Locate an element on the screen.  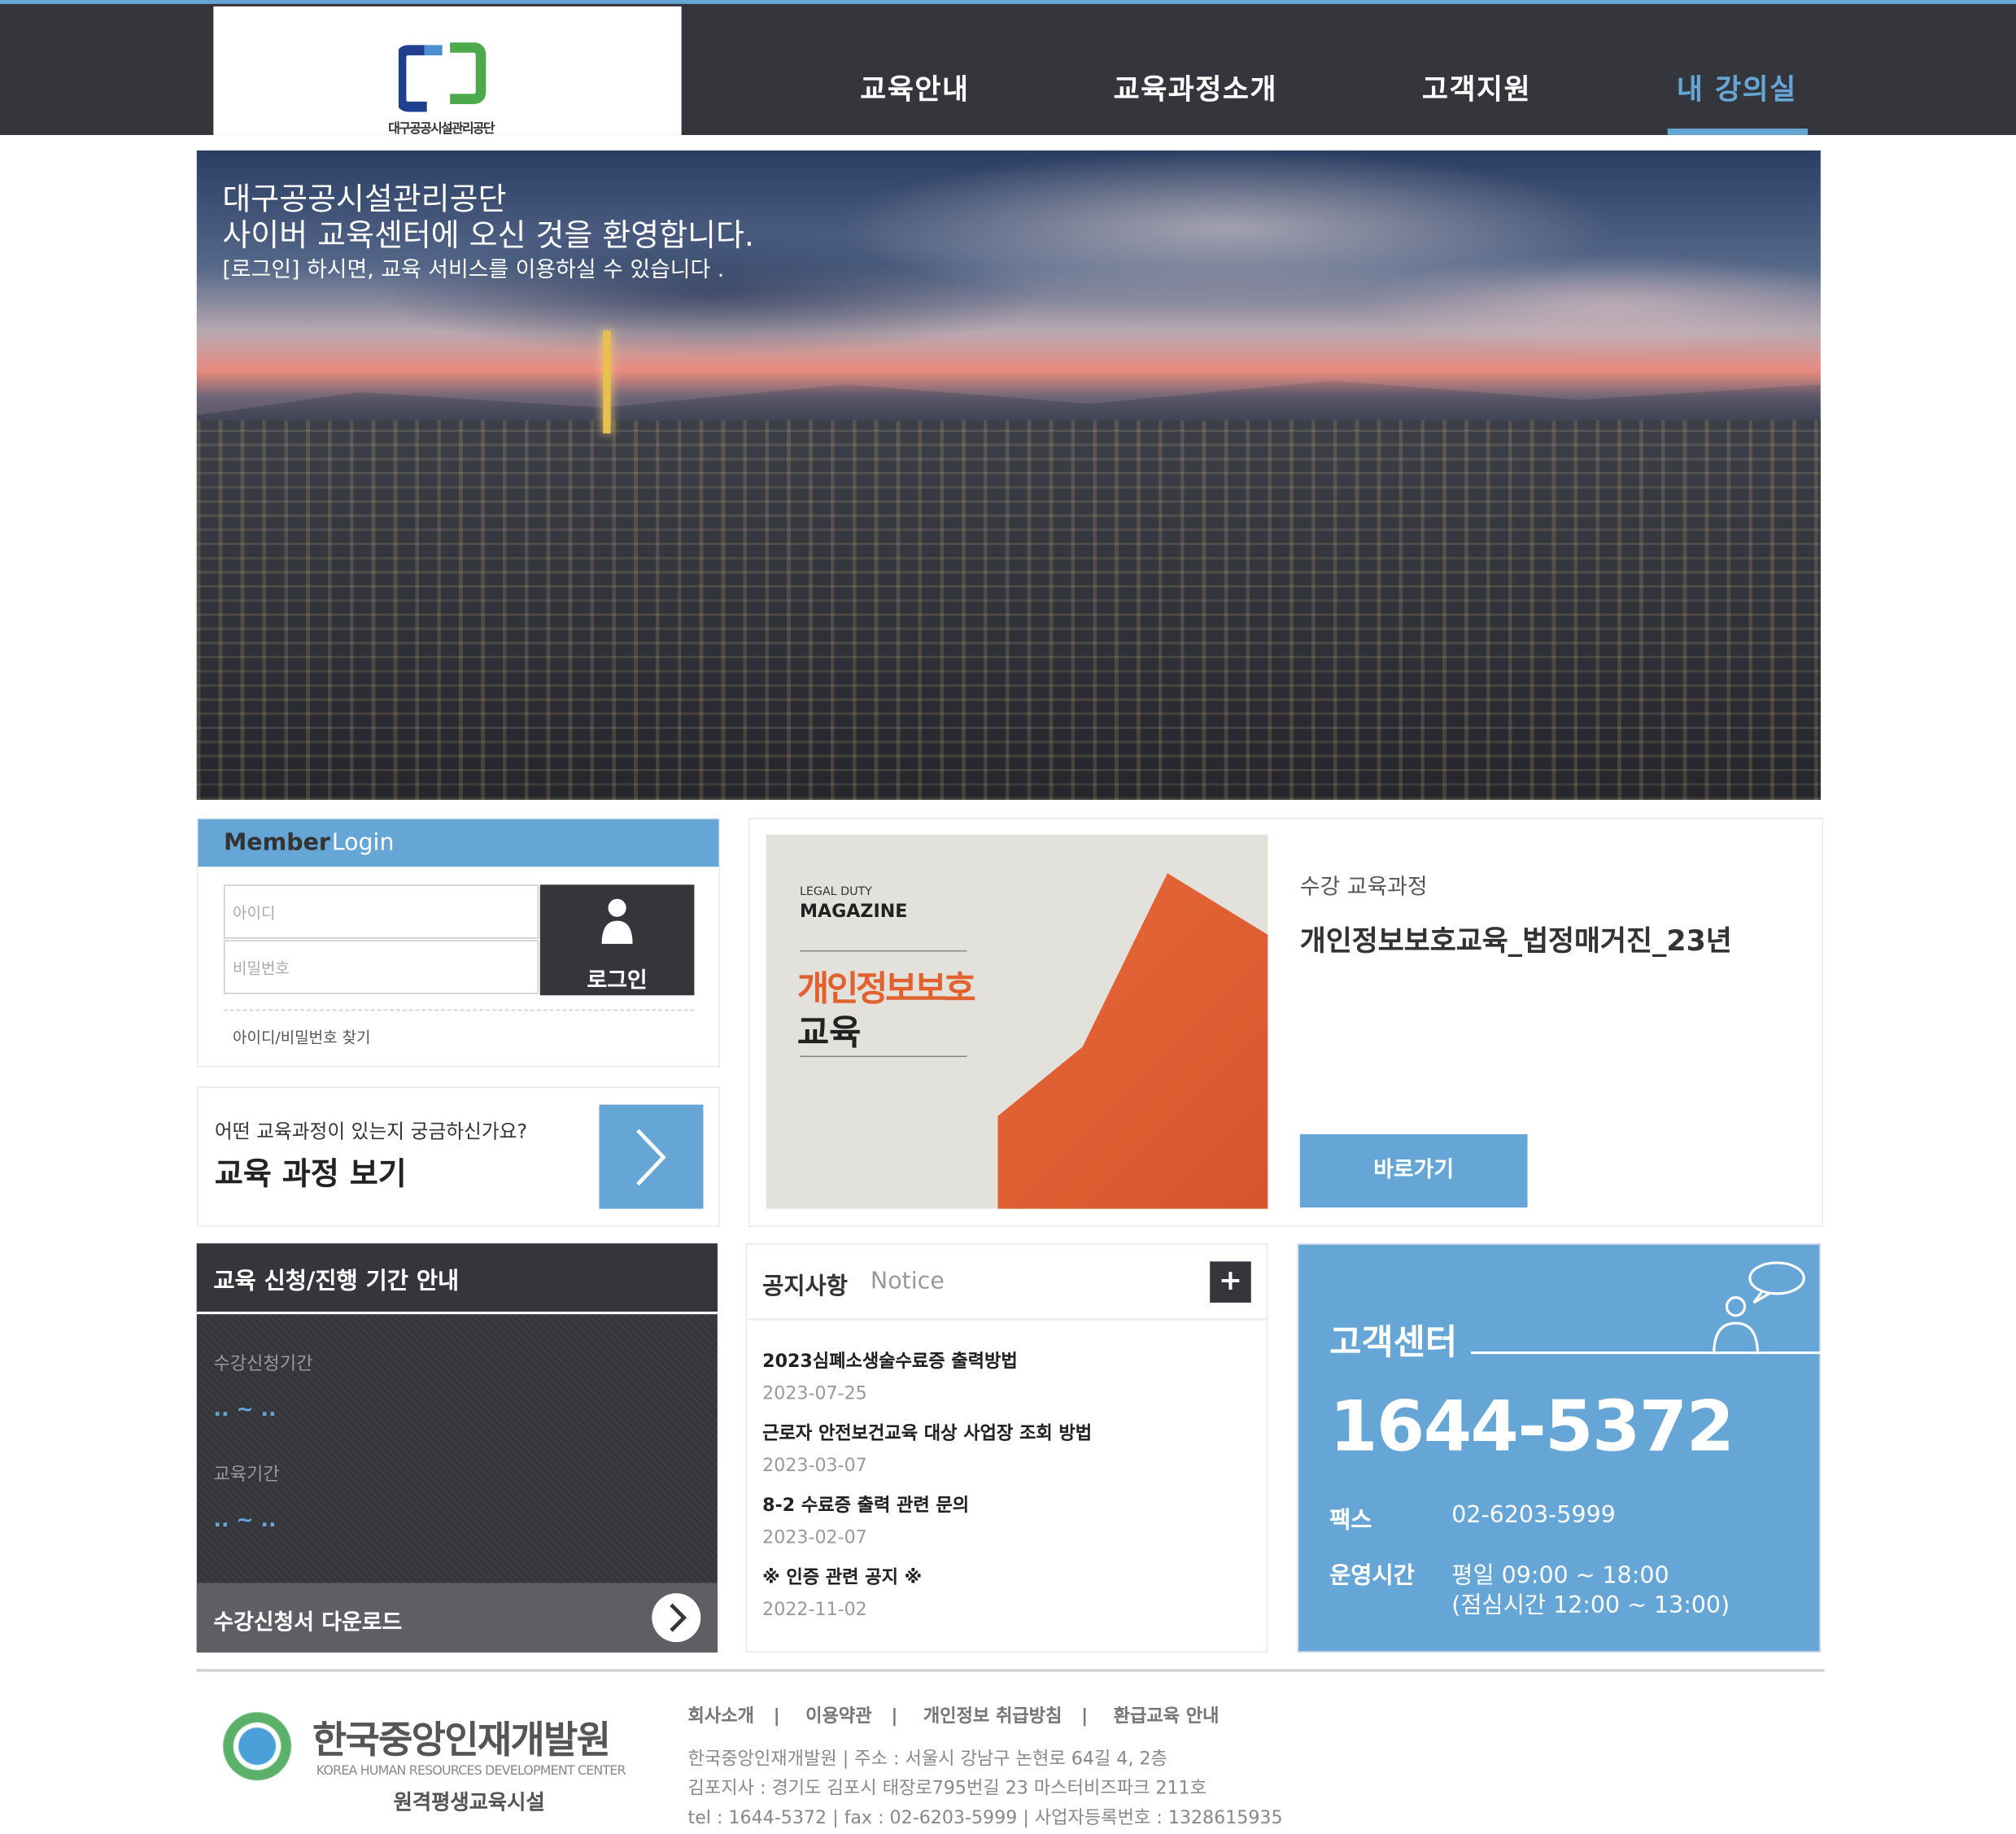
login-button: 로그인 is located at coordinates (617, 940).